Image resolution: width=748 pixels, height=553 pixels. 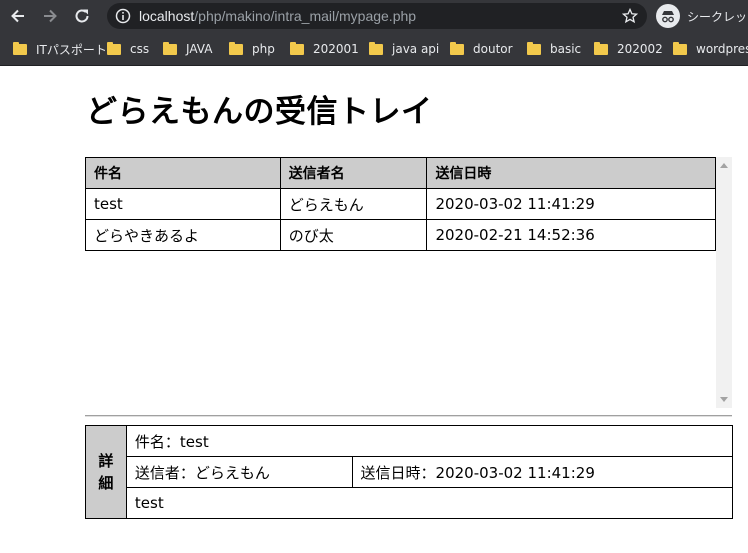 I want to click on bookmark-label: JAVA, so click(x=199, y=49).